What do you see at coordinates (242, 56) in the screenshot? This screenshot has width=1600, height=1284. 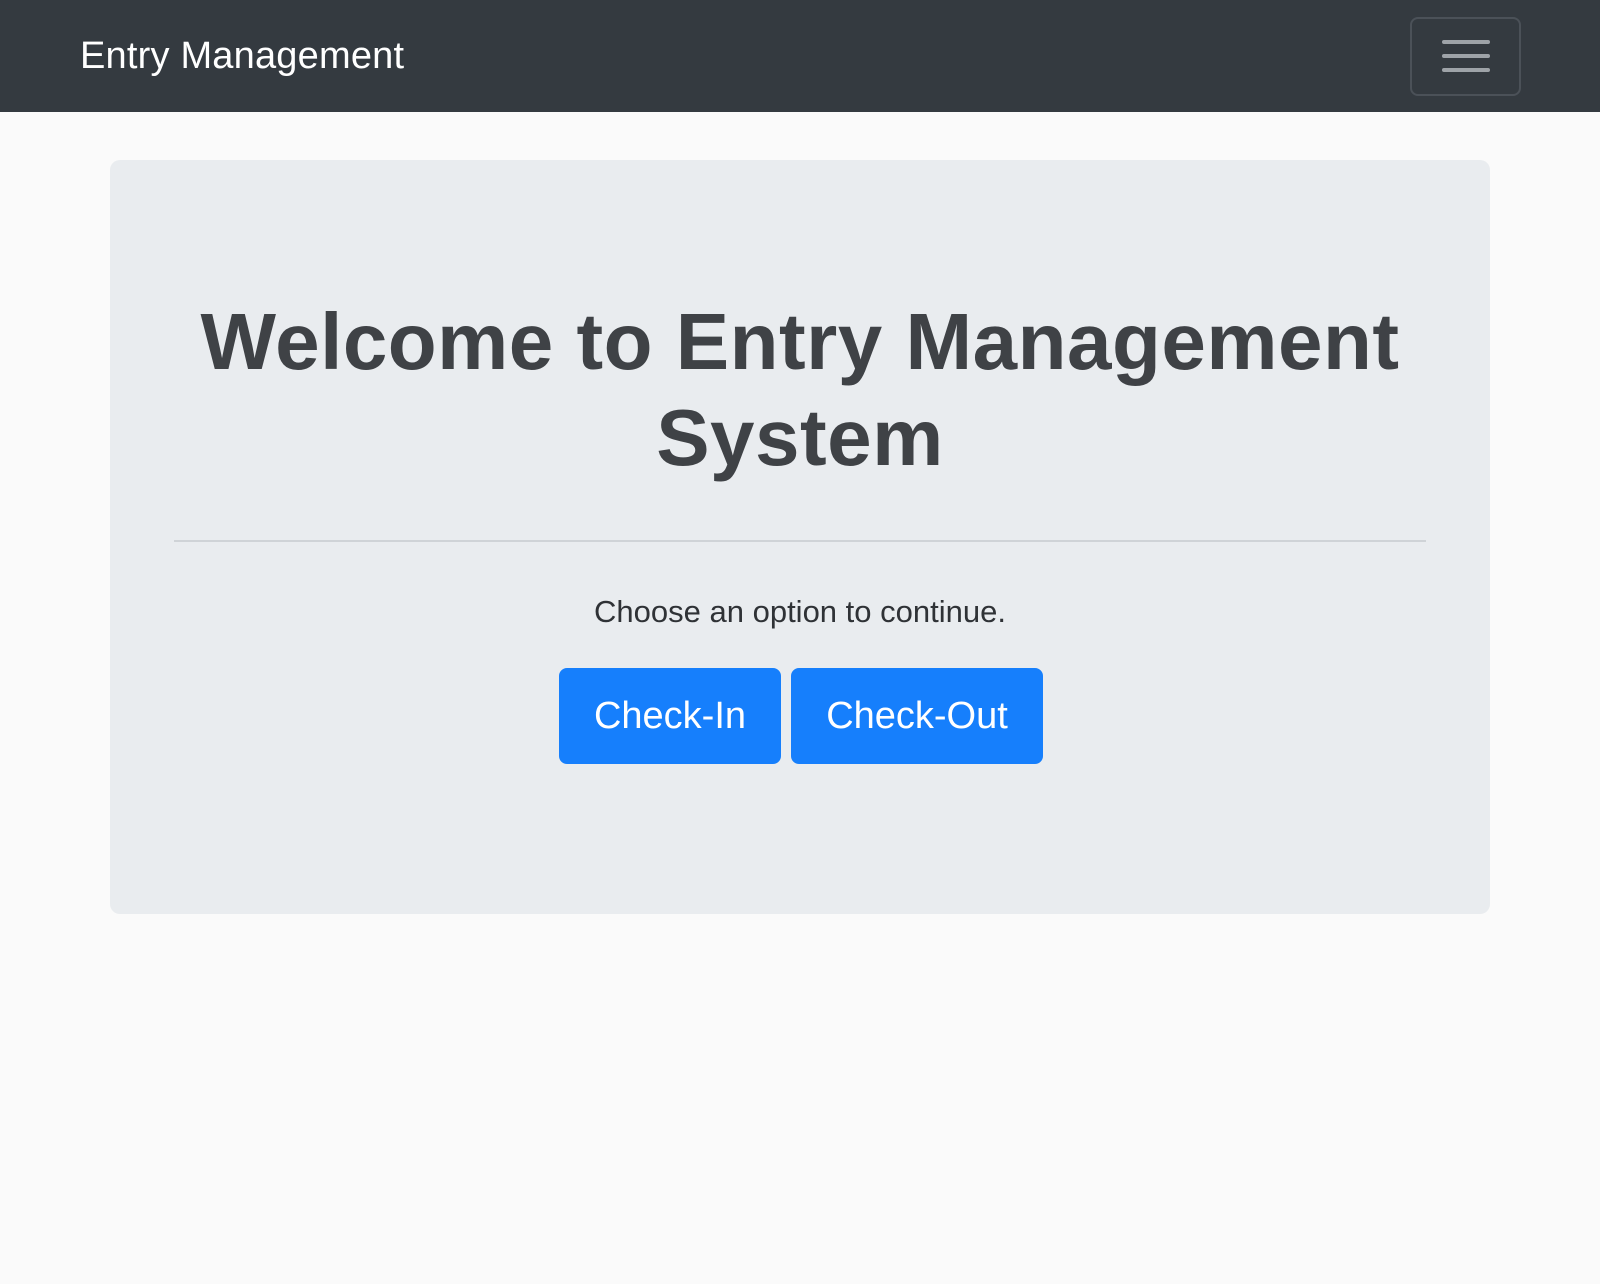 I see `navbar-brand: Entry Management` at bounding box center [242, 56].